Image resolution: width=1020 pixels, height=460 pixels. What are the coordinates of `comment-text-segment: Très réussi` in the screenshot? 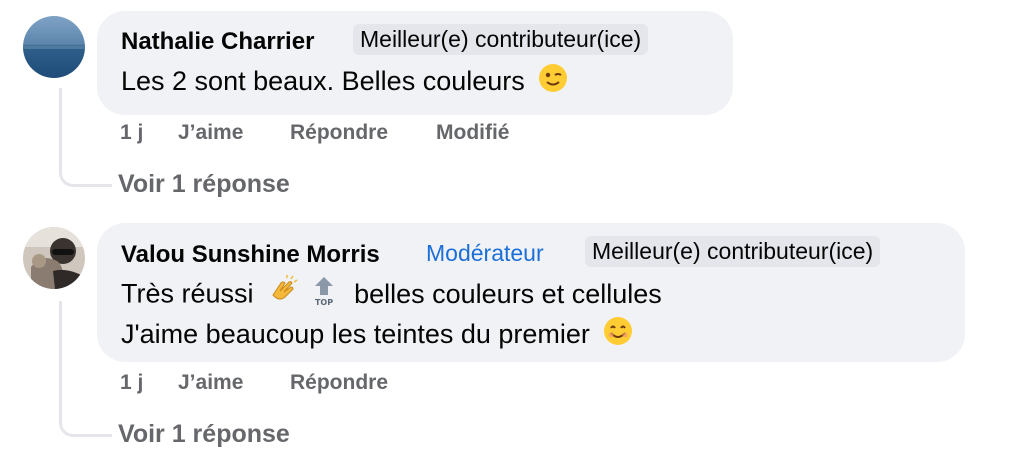 It's located at (187, 293).